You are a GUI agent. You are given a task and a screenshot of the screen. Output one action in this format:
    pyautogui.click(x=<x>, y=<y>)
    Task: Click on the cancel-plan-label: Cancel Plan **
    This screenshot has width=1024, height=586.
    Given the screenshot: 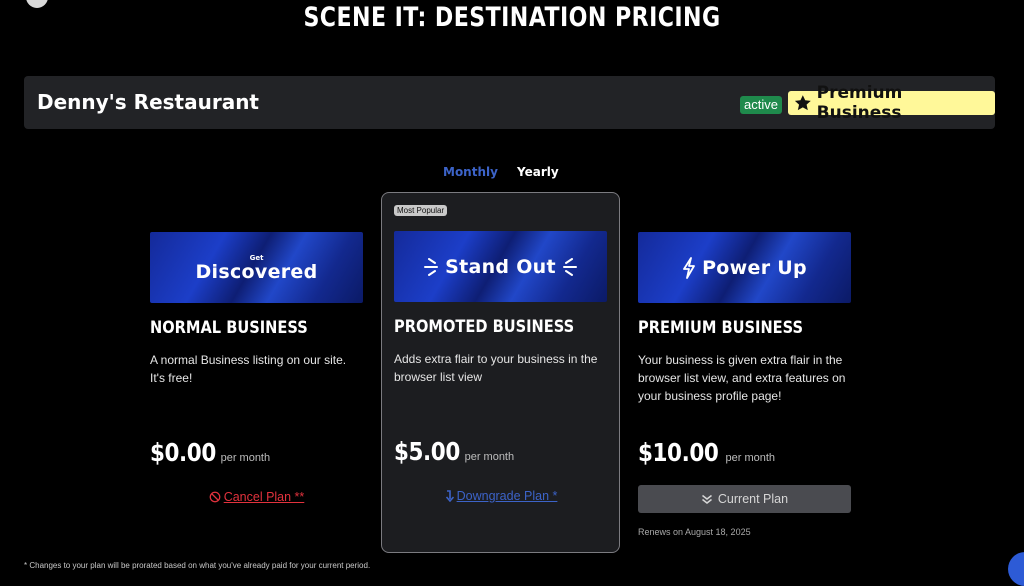 What is the action you would take?
    pyautogui.click(x=264, y=497)
    